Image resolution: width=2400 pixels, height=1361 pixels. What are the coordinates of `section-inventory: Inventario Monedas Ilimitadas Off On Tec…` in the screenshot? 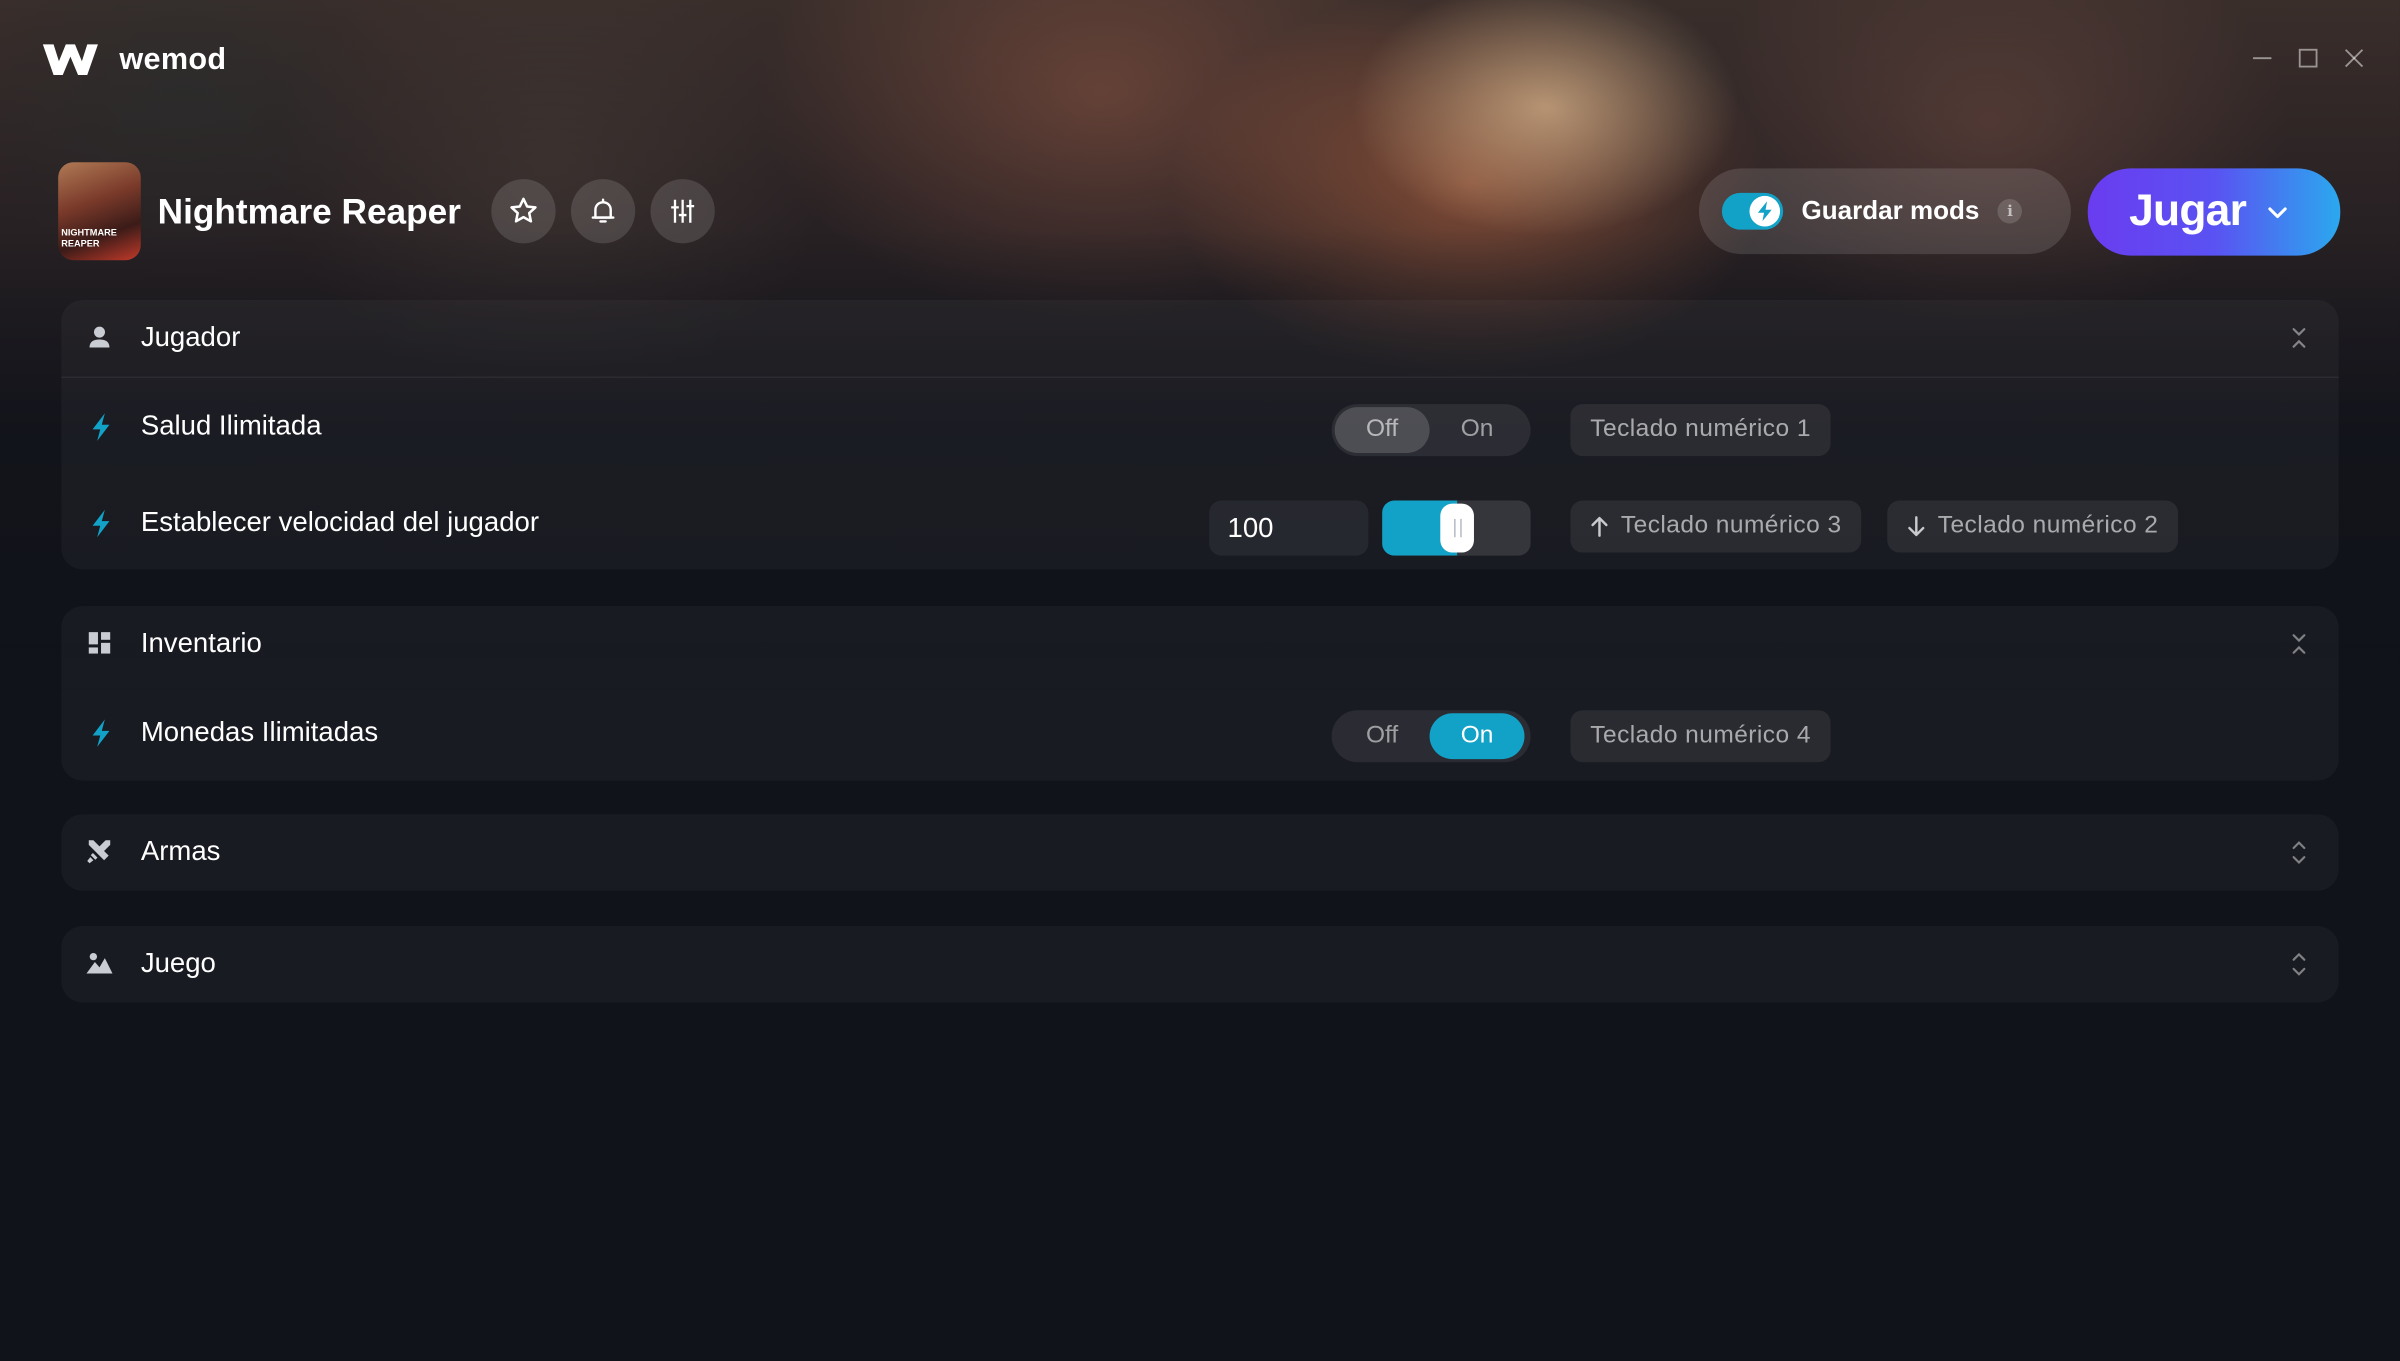 It's located at (1200, 693).